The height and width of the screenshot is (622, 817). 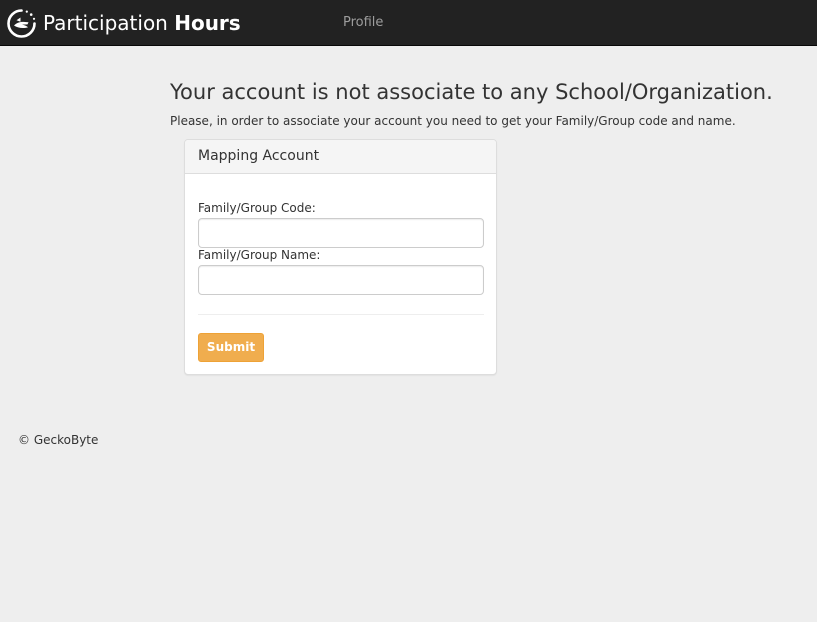 What do you see at coordinates (207, 23) in the screenshot?
I see `brand-name-bold: Hours` at bounding box center [207, 23].